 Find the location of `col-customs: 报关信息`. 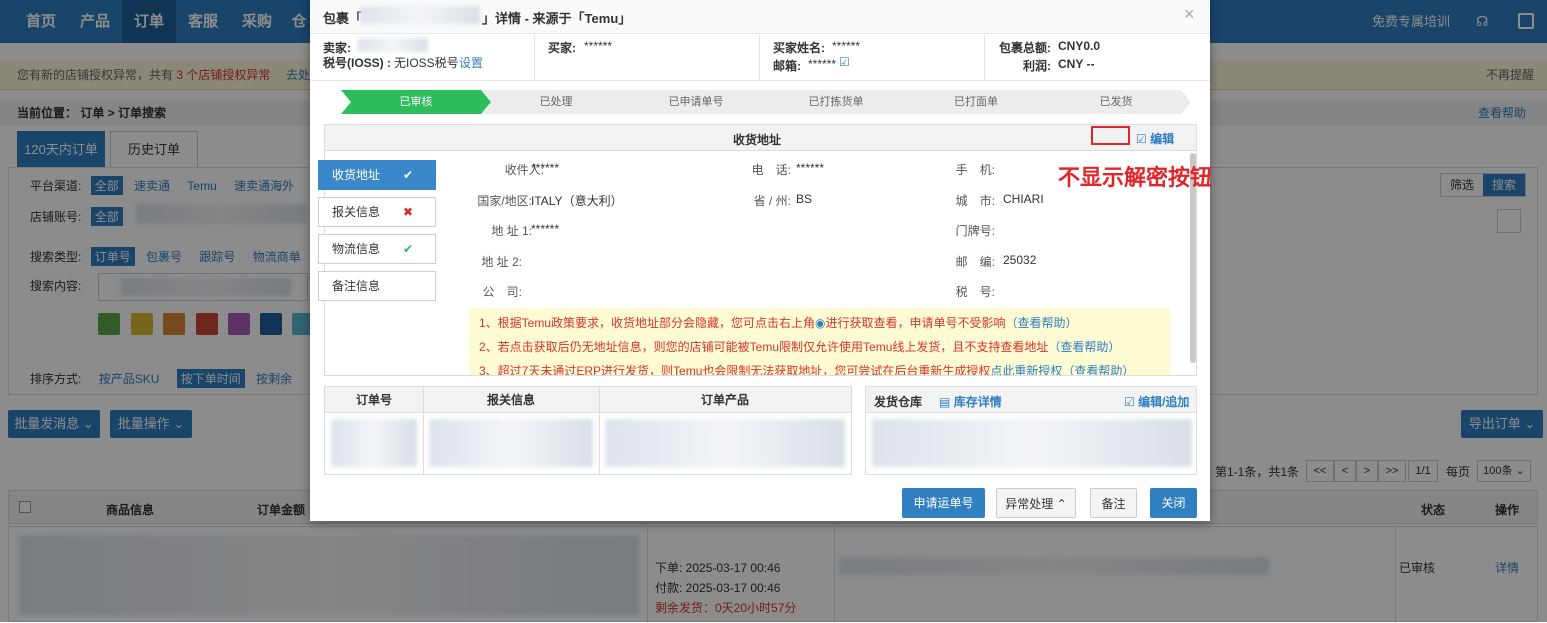

col-customs: 报关信息 is located at coordinates (510, 400).